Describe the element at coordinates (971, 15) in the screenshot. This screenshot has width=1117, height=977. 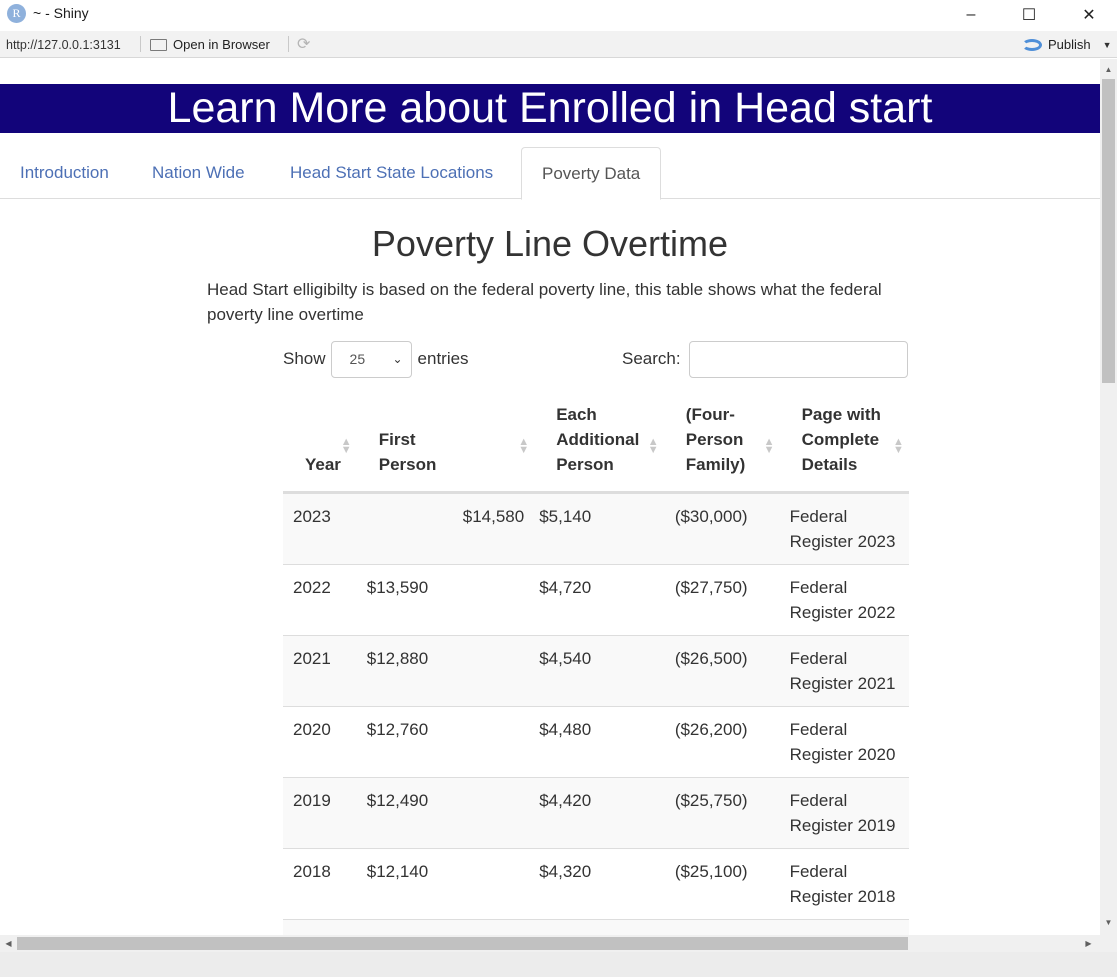
I see `minimize-icon: –` at that location.